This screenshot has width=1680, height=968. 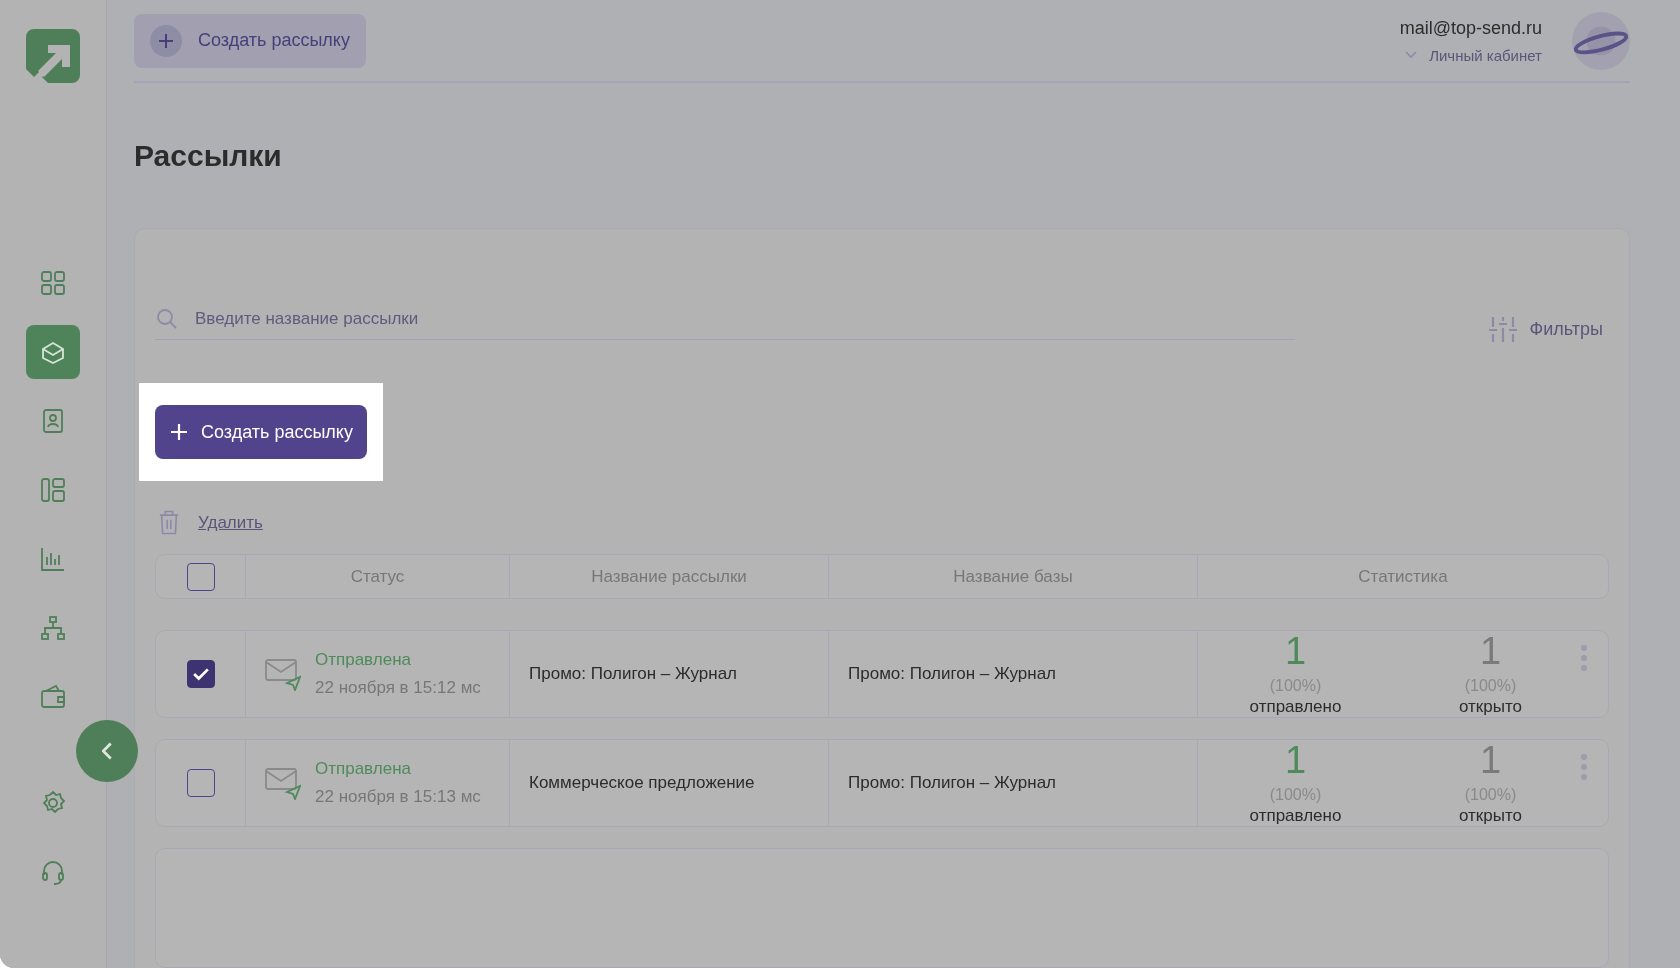 What do you see at coordinates (1470, 28) in the screenshot?
I see `user-email: mail@top-send.ru` at bounding box center [1470, 28].